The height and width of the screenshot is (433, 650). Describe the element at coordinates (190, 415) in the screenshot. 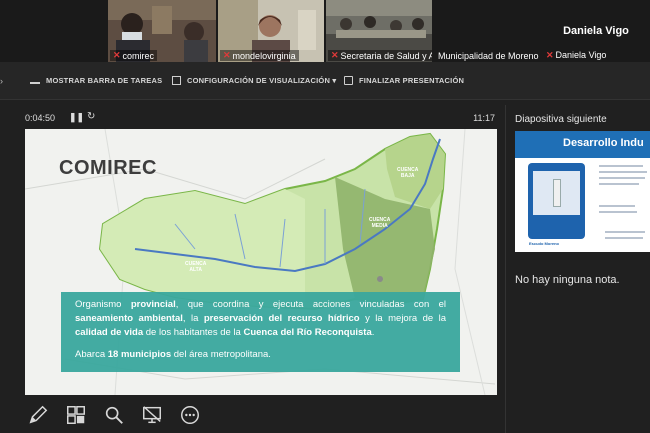

I see `more-options-icon` at that location.